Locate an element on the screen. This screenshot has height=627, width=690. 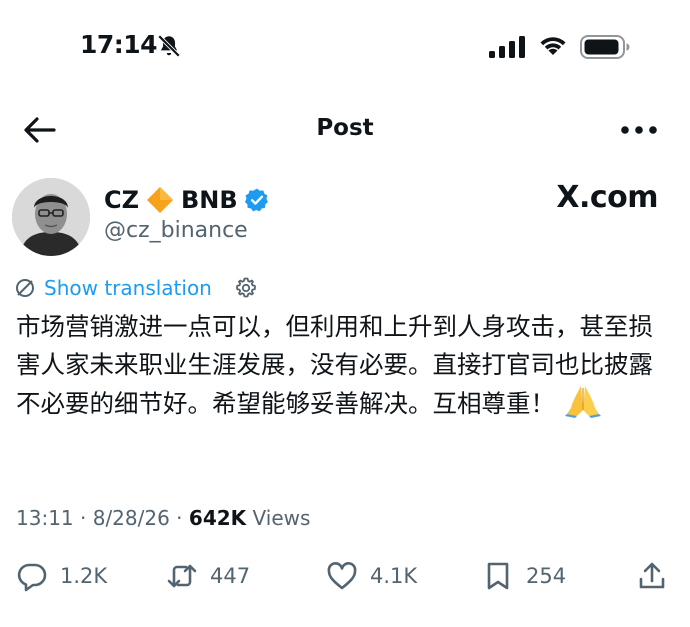
bookmark-count: 254 is located at coordinates (546, 576).